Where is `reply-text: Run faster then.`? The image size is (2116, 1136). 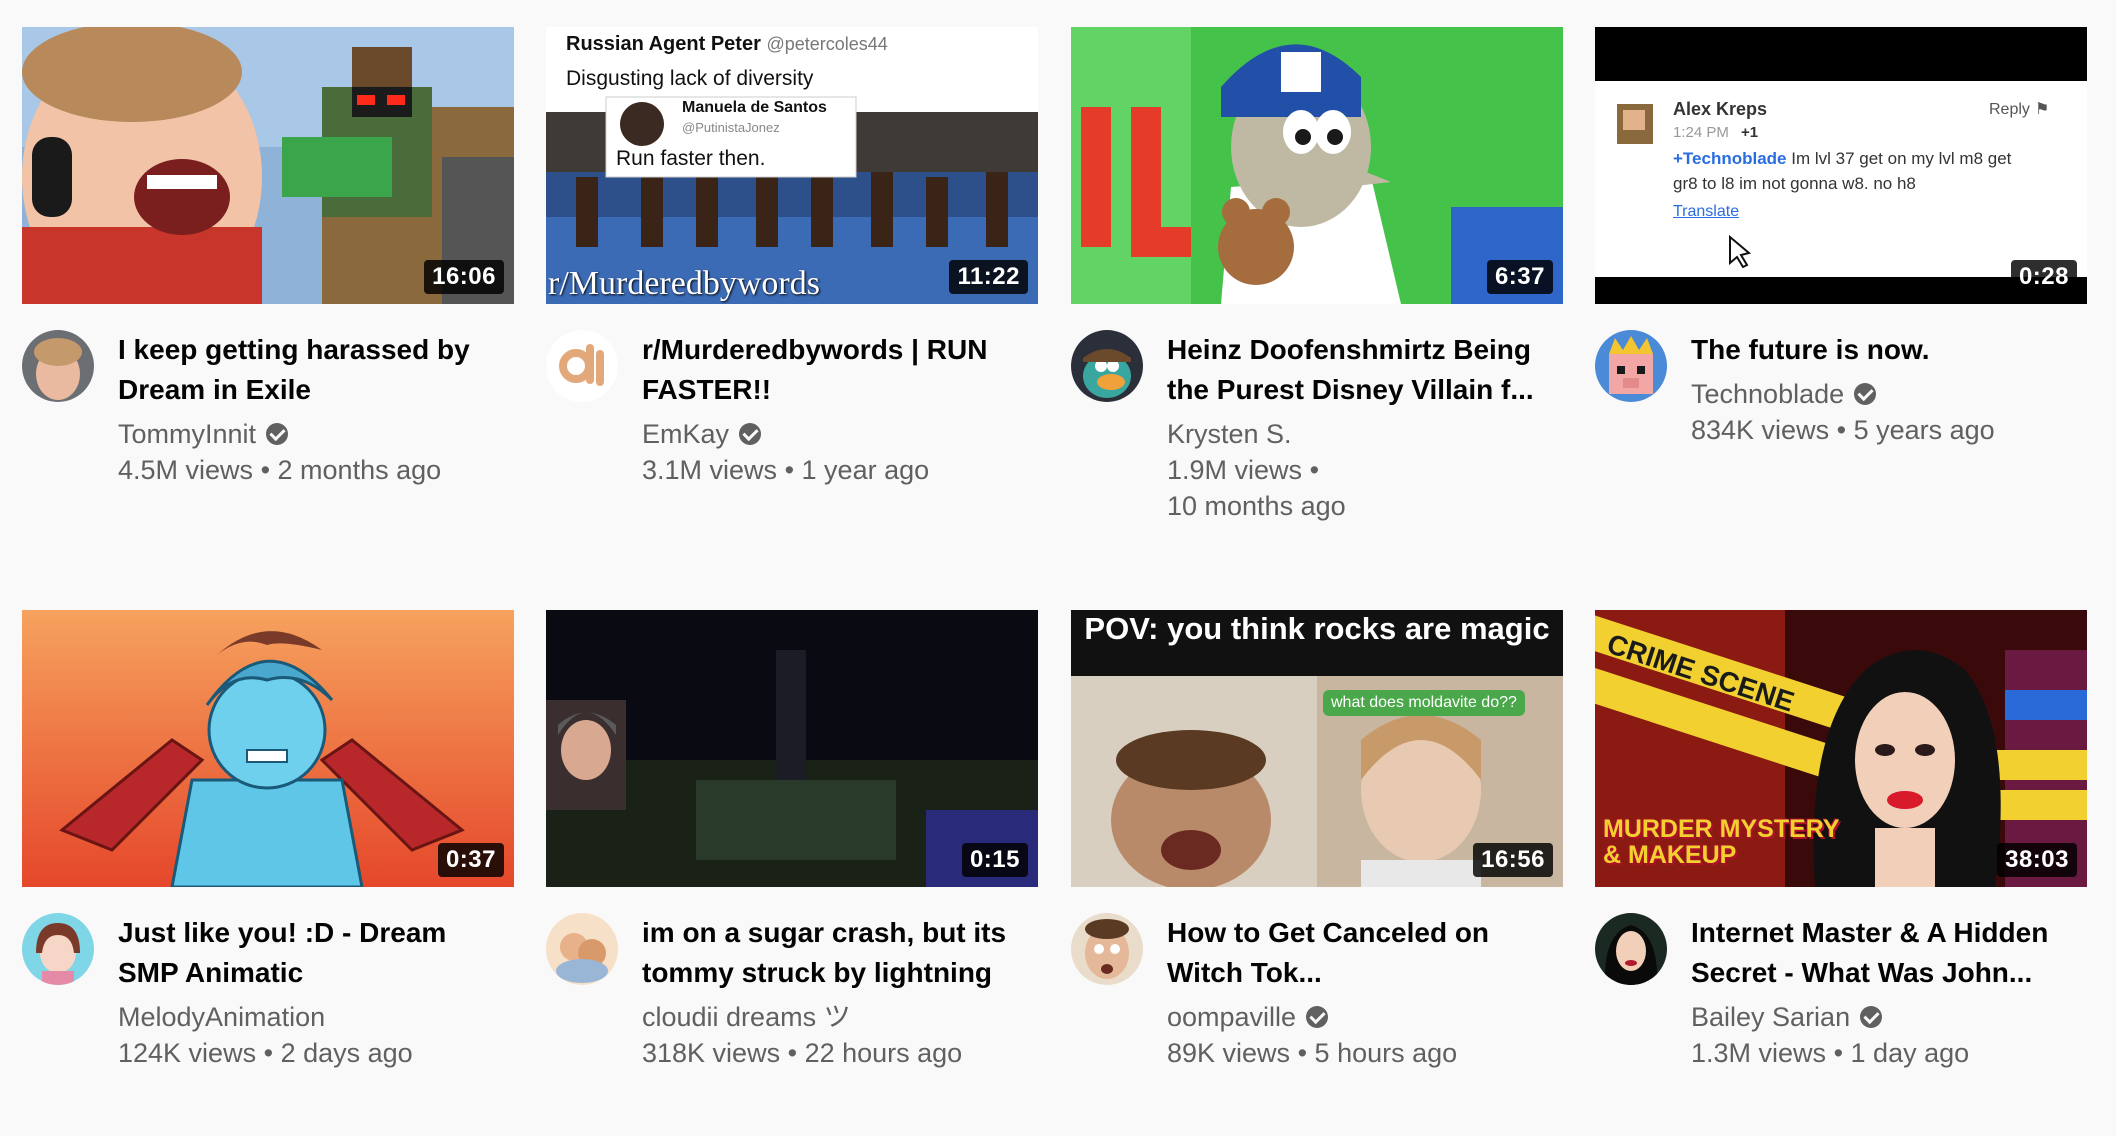 reply-text: Run faster then. is located at coordinates (691, 158).